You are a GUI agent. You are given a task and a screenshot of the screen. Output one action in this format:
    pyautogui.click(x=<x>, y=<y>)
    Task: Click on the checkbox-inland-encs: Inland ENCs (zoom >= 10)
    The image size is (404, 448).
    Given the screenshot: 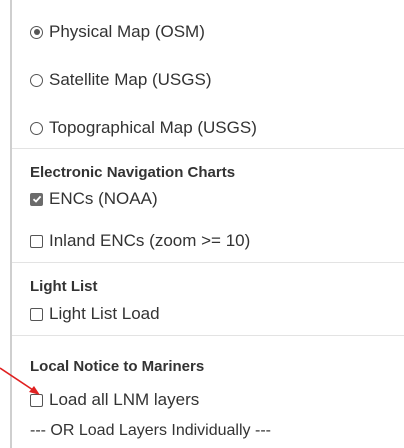 What is the action you would take?
    pyautogui.click(x=140, y=241)
    